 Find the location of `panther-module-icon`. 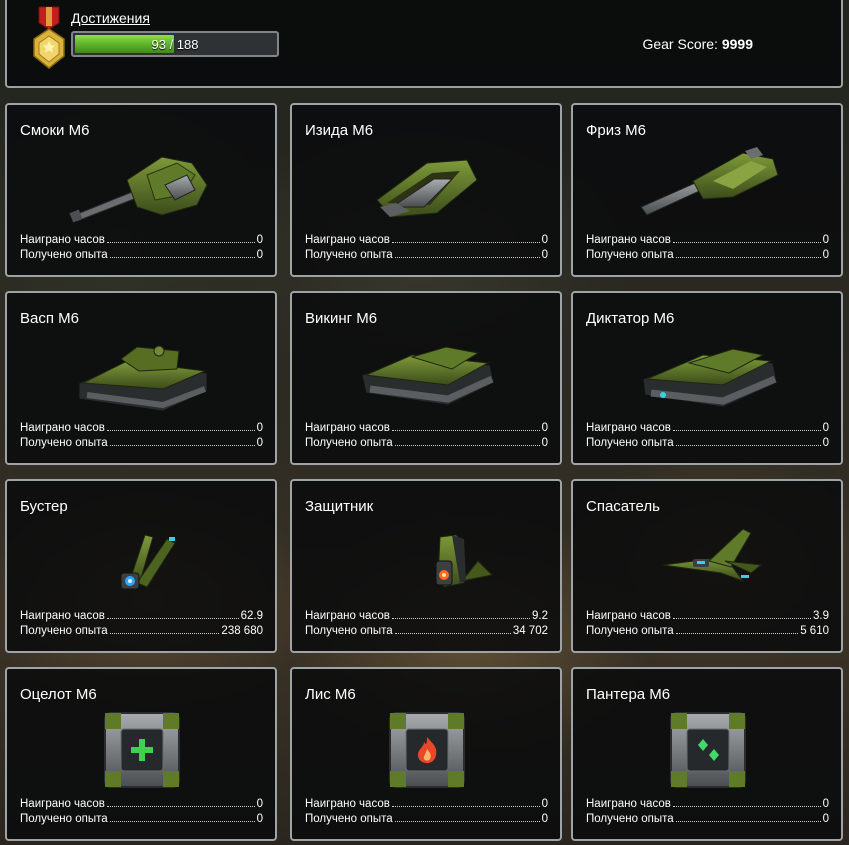

panther-module-icon is located at coordinates (708, 749).